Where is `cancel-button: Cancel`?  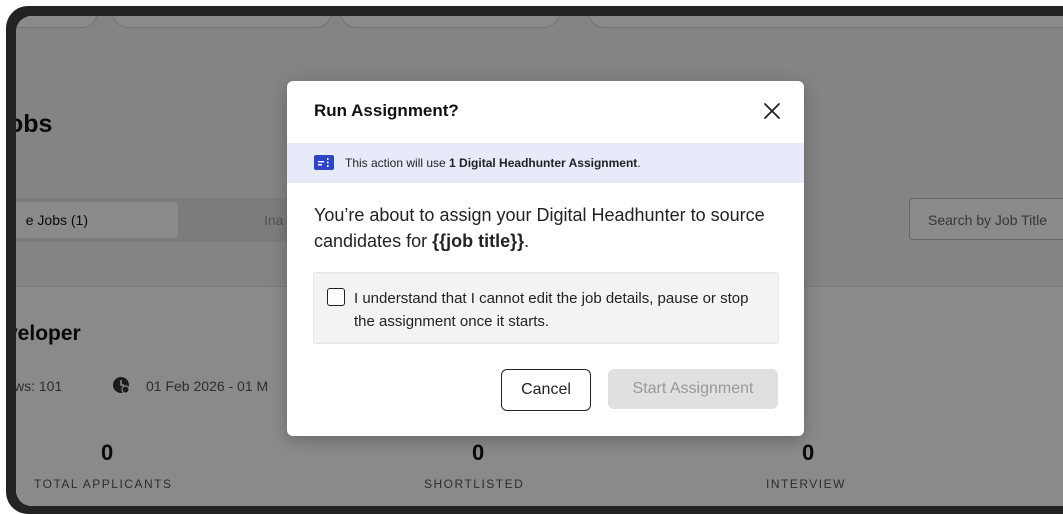
cancel-button: Cancel is located at coordinates (546, 390).